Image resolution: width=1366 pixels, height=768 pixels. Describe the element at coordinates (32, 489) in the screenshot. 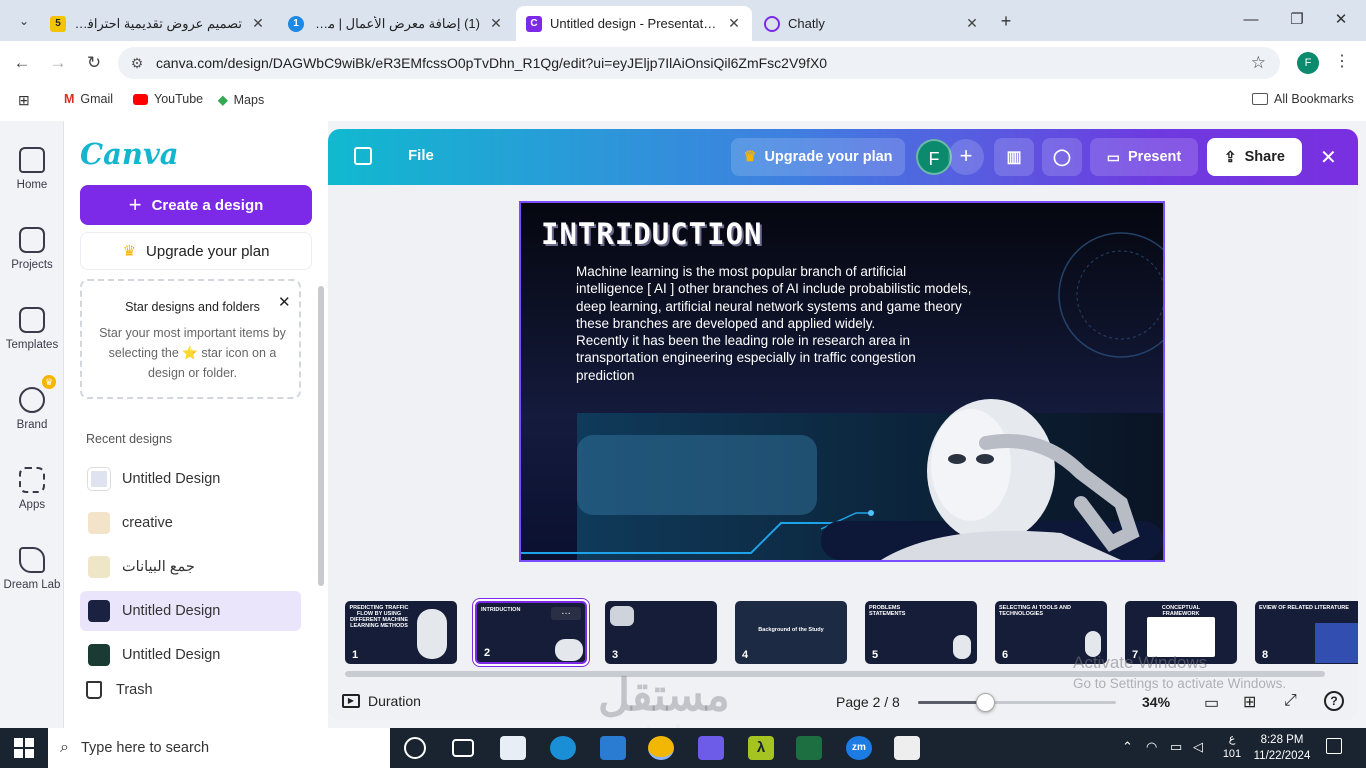

I see `rail-apps: Apps` at that location.